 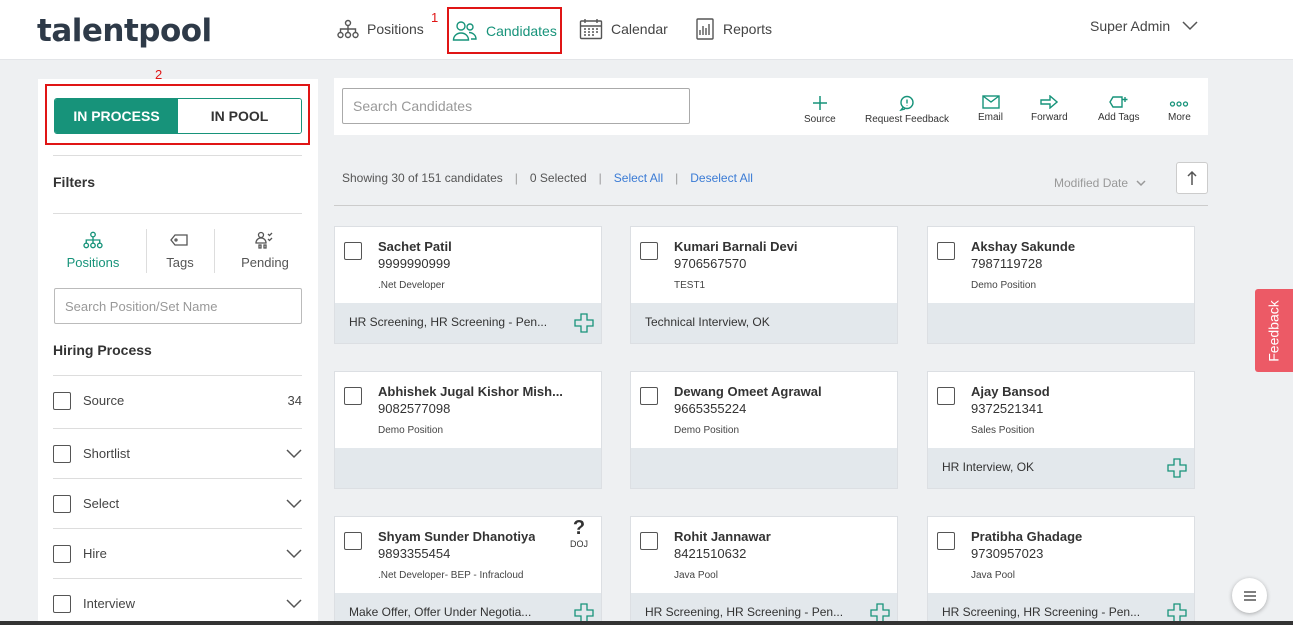 I want to click on question-icon: ?, so click(x=579, y=528).